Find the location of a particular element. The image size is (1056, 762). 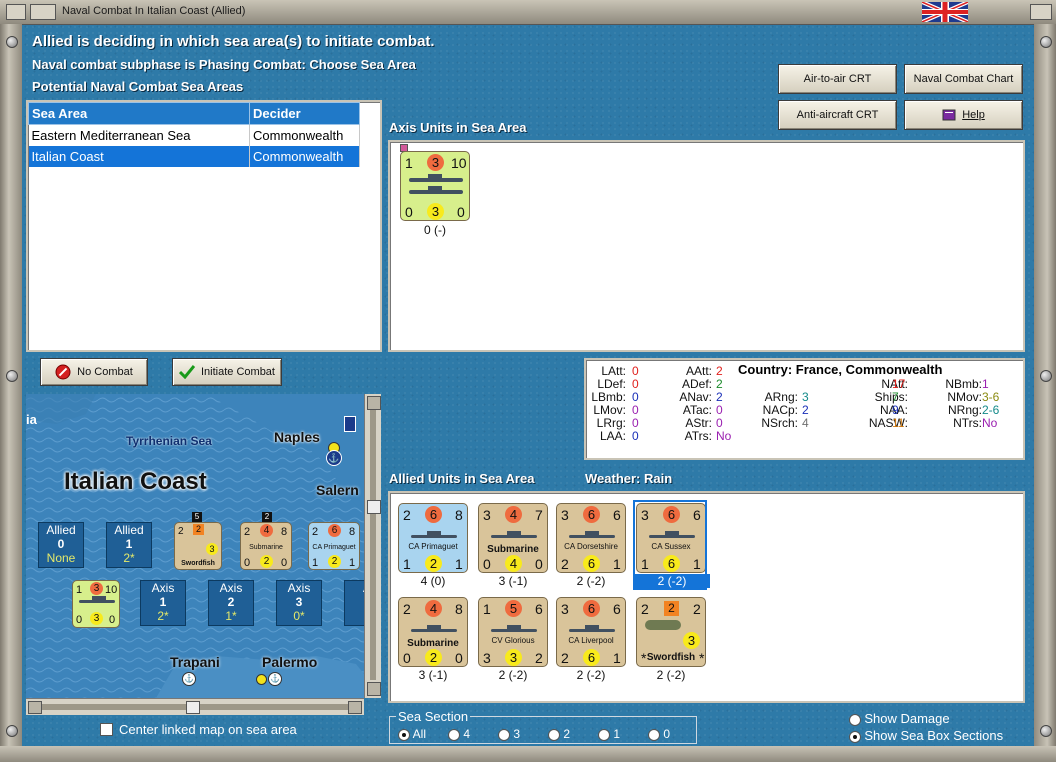

scroll-right-icon is located at coordinates (355, 707).